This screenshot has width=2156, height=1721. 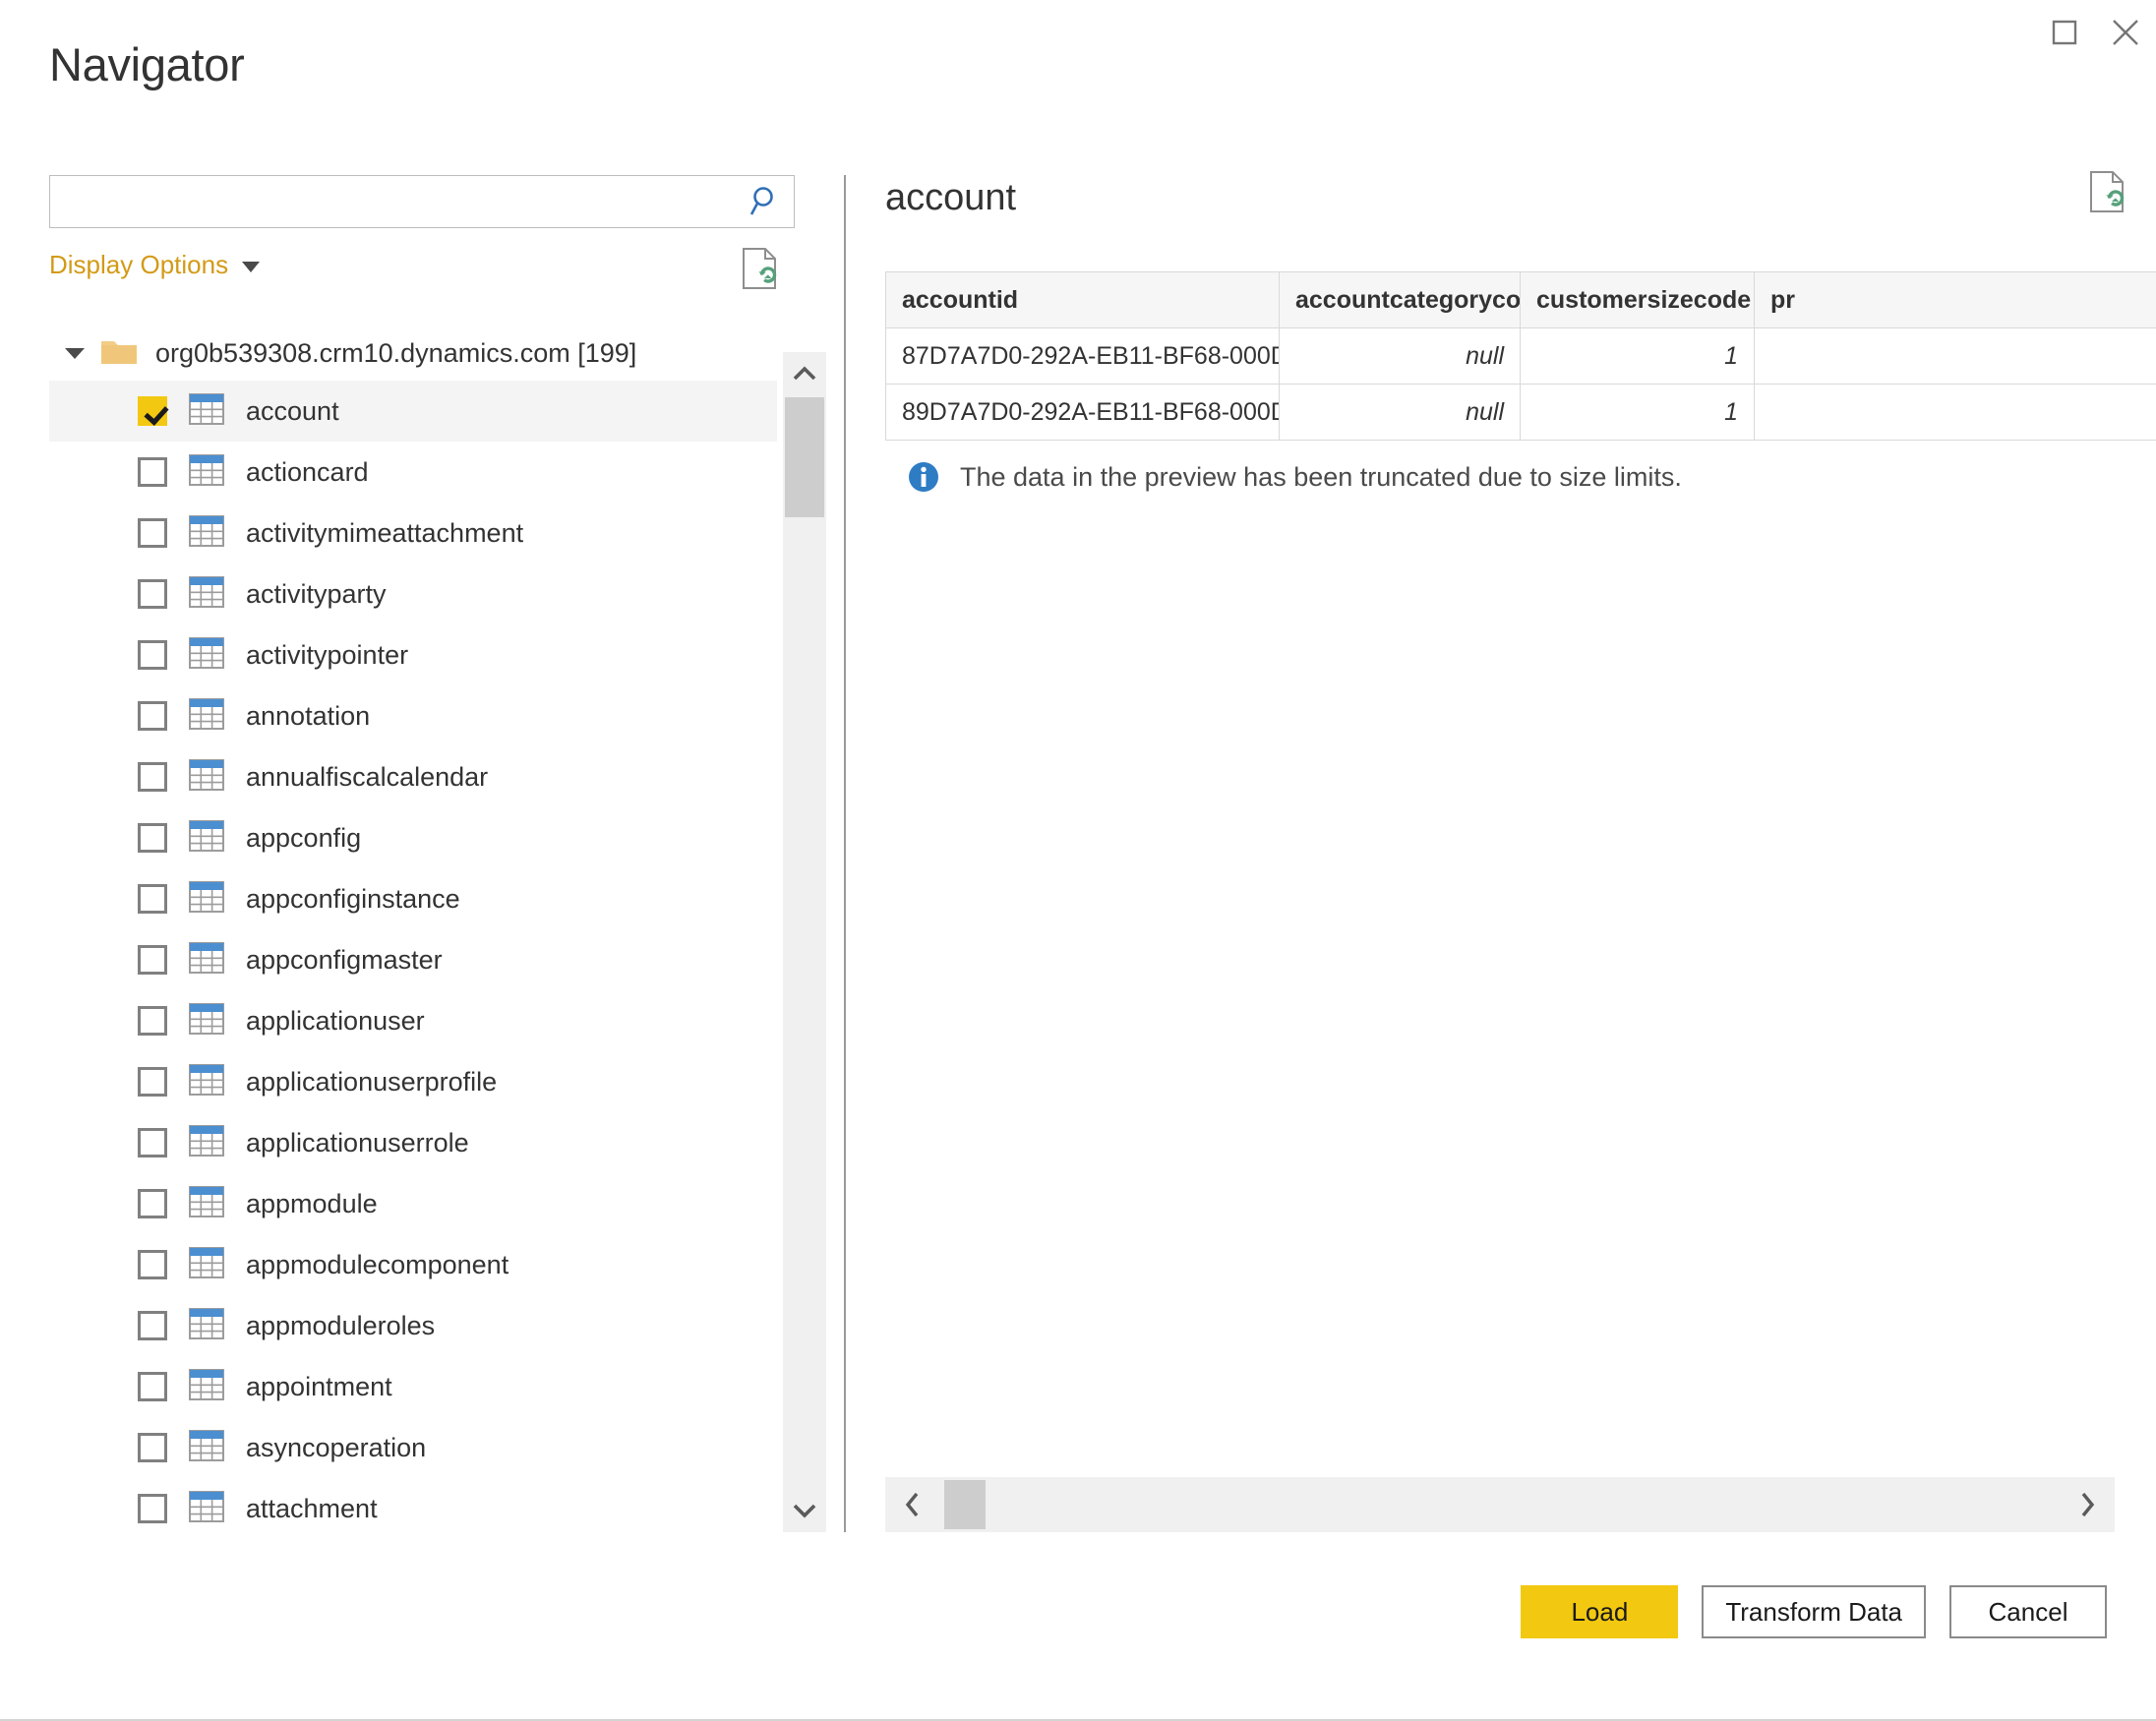 I want to click on checkbox-activitypointer, so click(x=152, y=655).